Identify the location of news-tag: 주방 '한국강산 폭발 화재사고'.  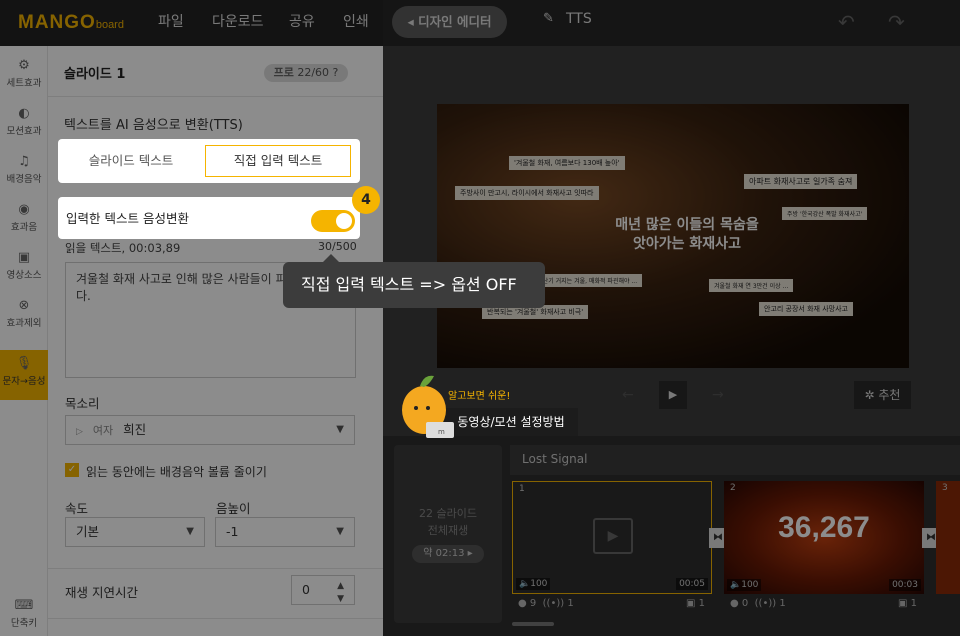
(825, 213).